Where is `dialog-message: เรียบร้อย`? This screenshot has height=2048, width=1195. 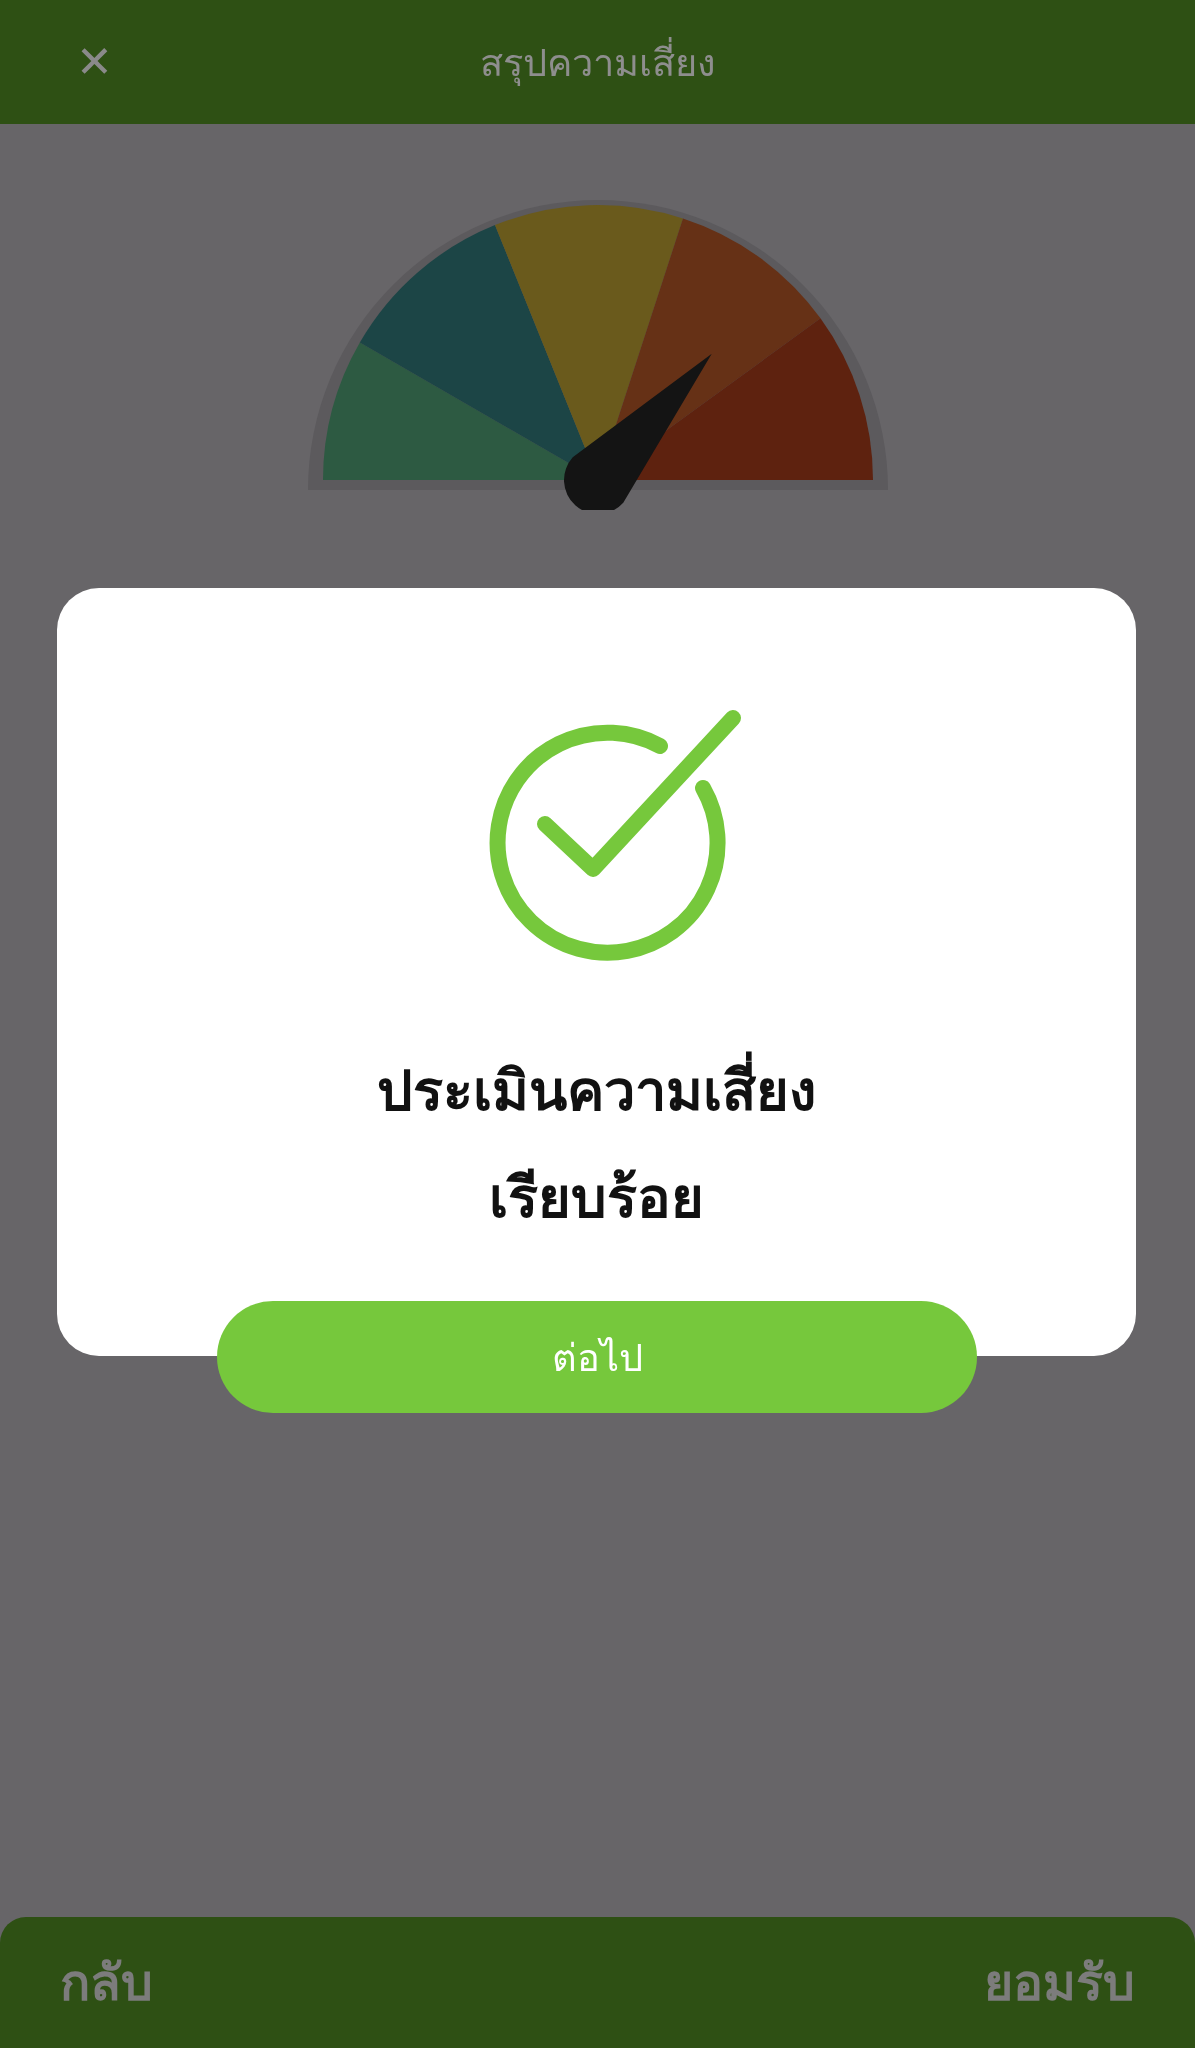
dialog-message: เรียบร้อย is located at coordinates (596, 1198).